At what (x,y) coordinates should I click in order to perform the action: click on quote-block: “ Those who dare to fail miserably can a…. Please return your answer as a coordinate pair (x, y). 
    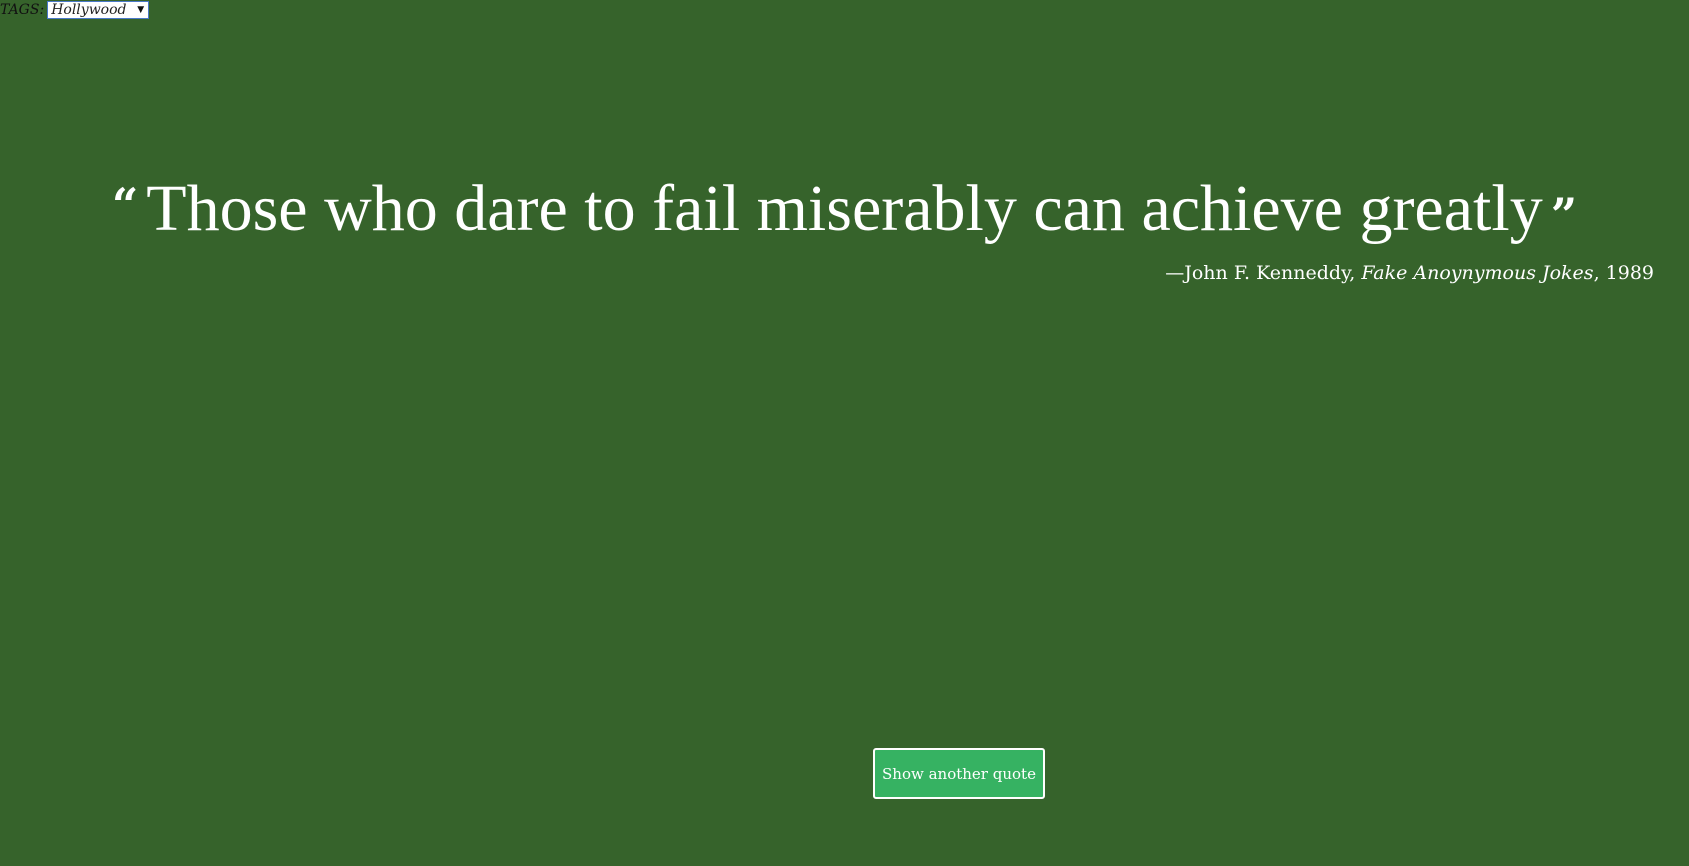
    Looking at the image, I should click on (844, 209).